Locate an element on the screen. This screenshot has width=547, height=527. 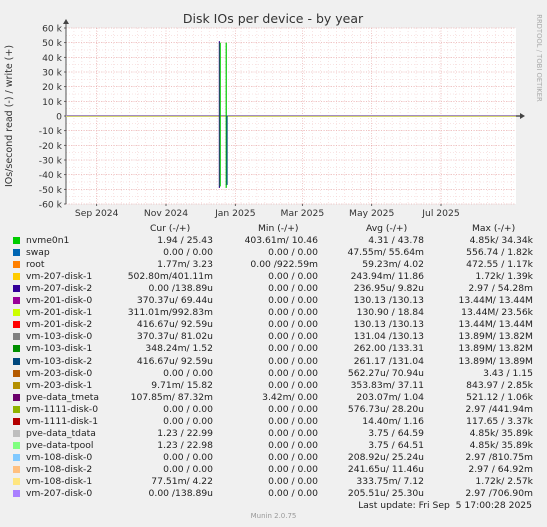
x-tick-label: Mar 2025 is located at coordinates (303, 213).